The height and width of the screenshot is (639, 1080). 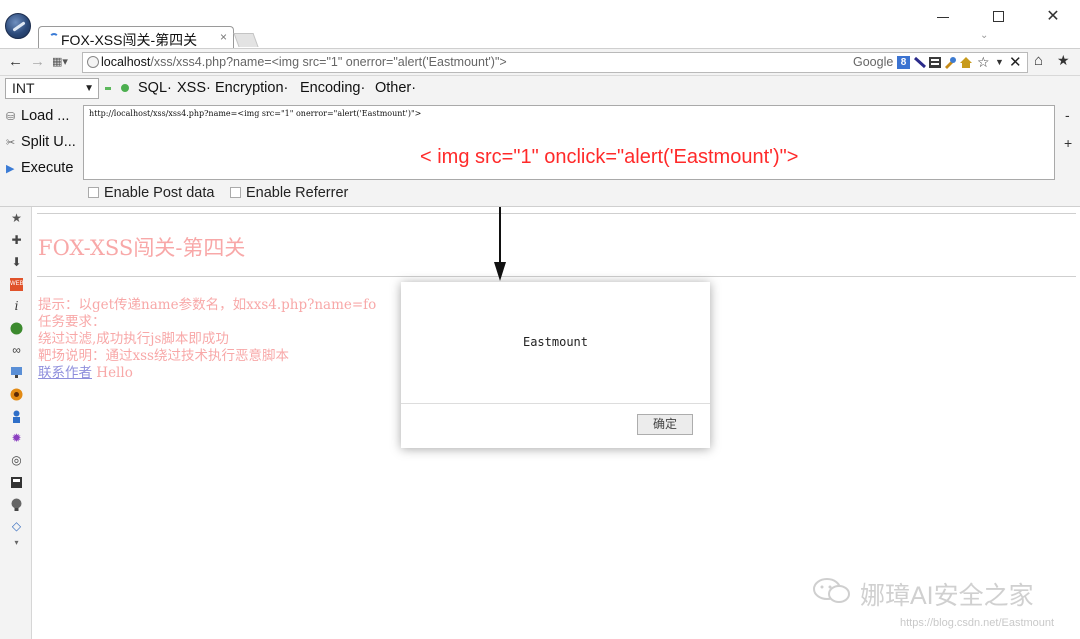 What do you see at coordinates (1063, 60) in the screenshot?
I see `bookmarks-star-icon: ★` at bounding box center [1063, 60].